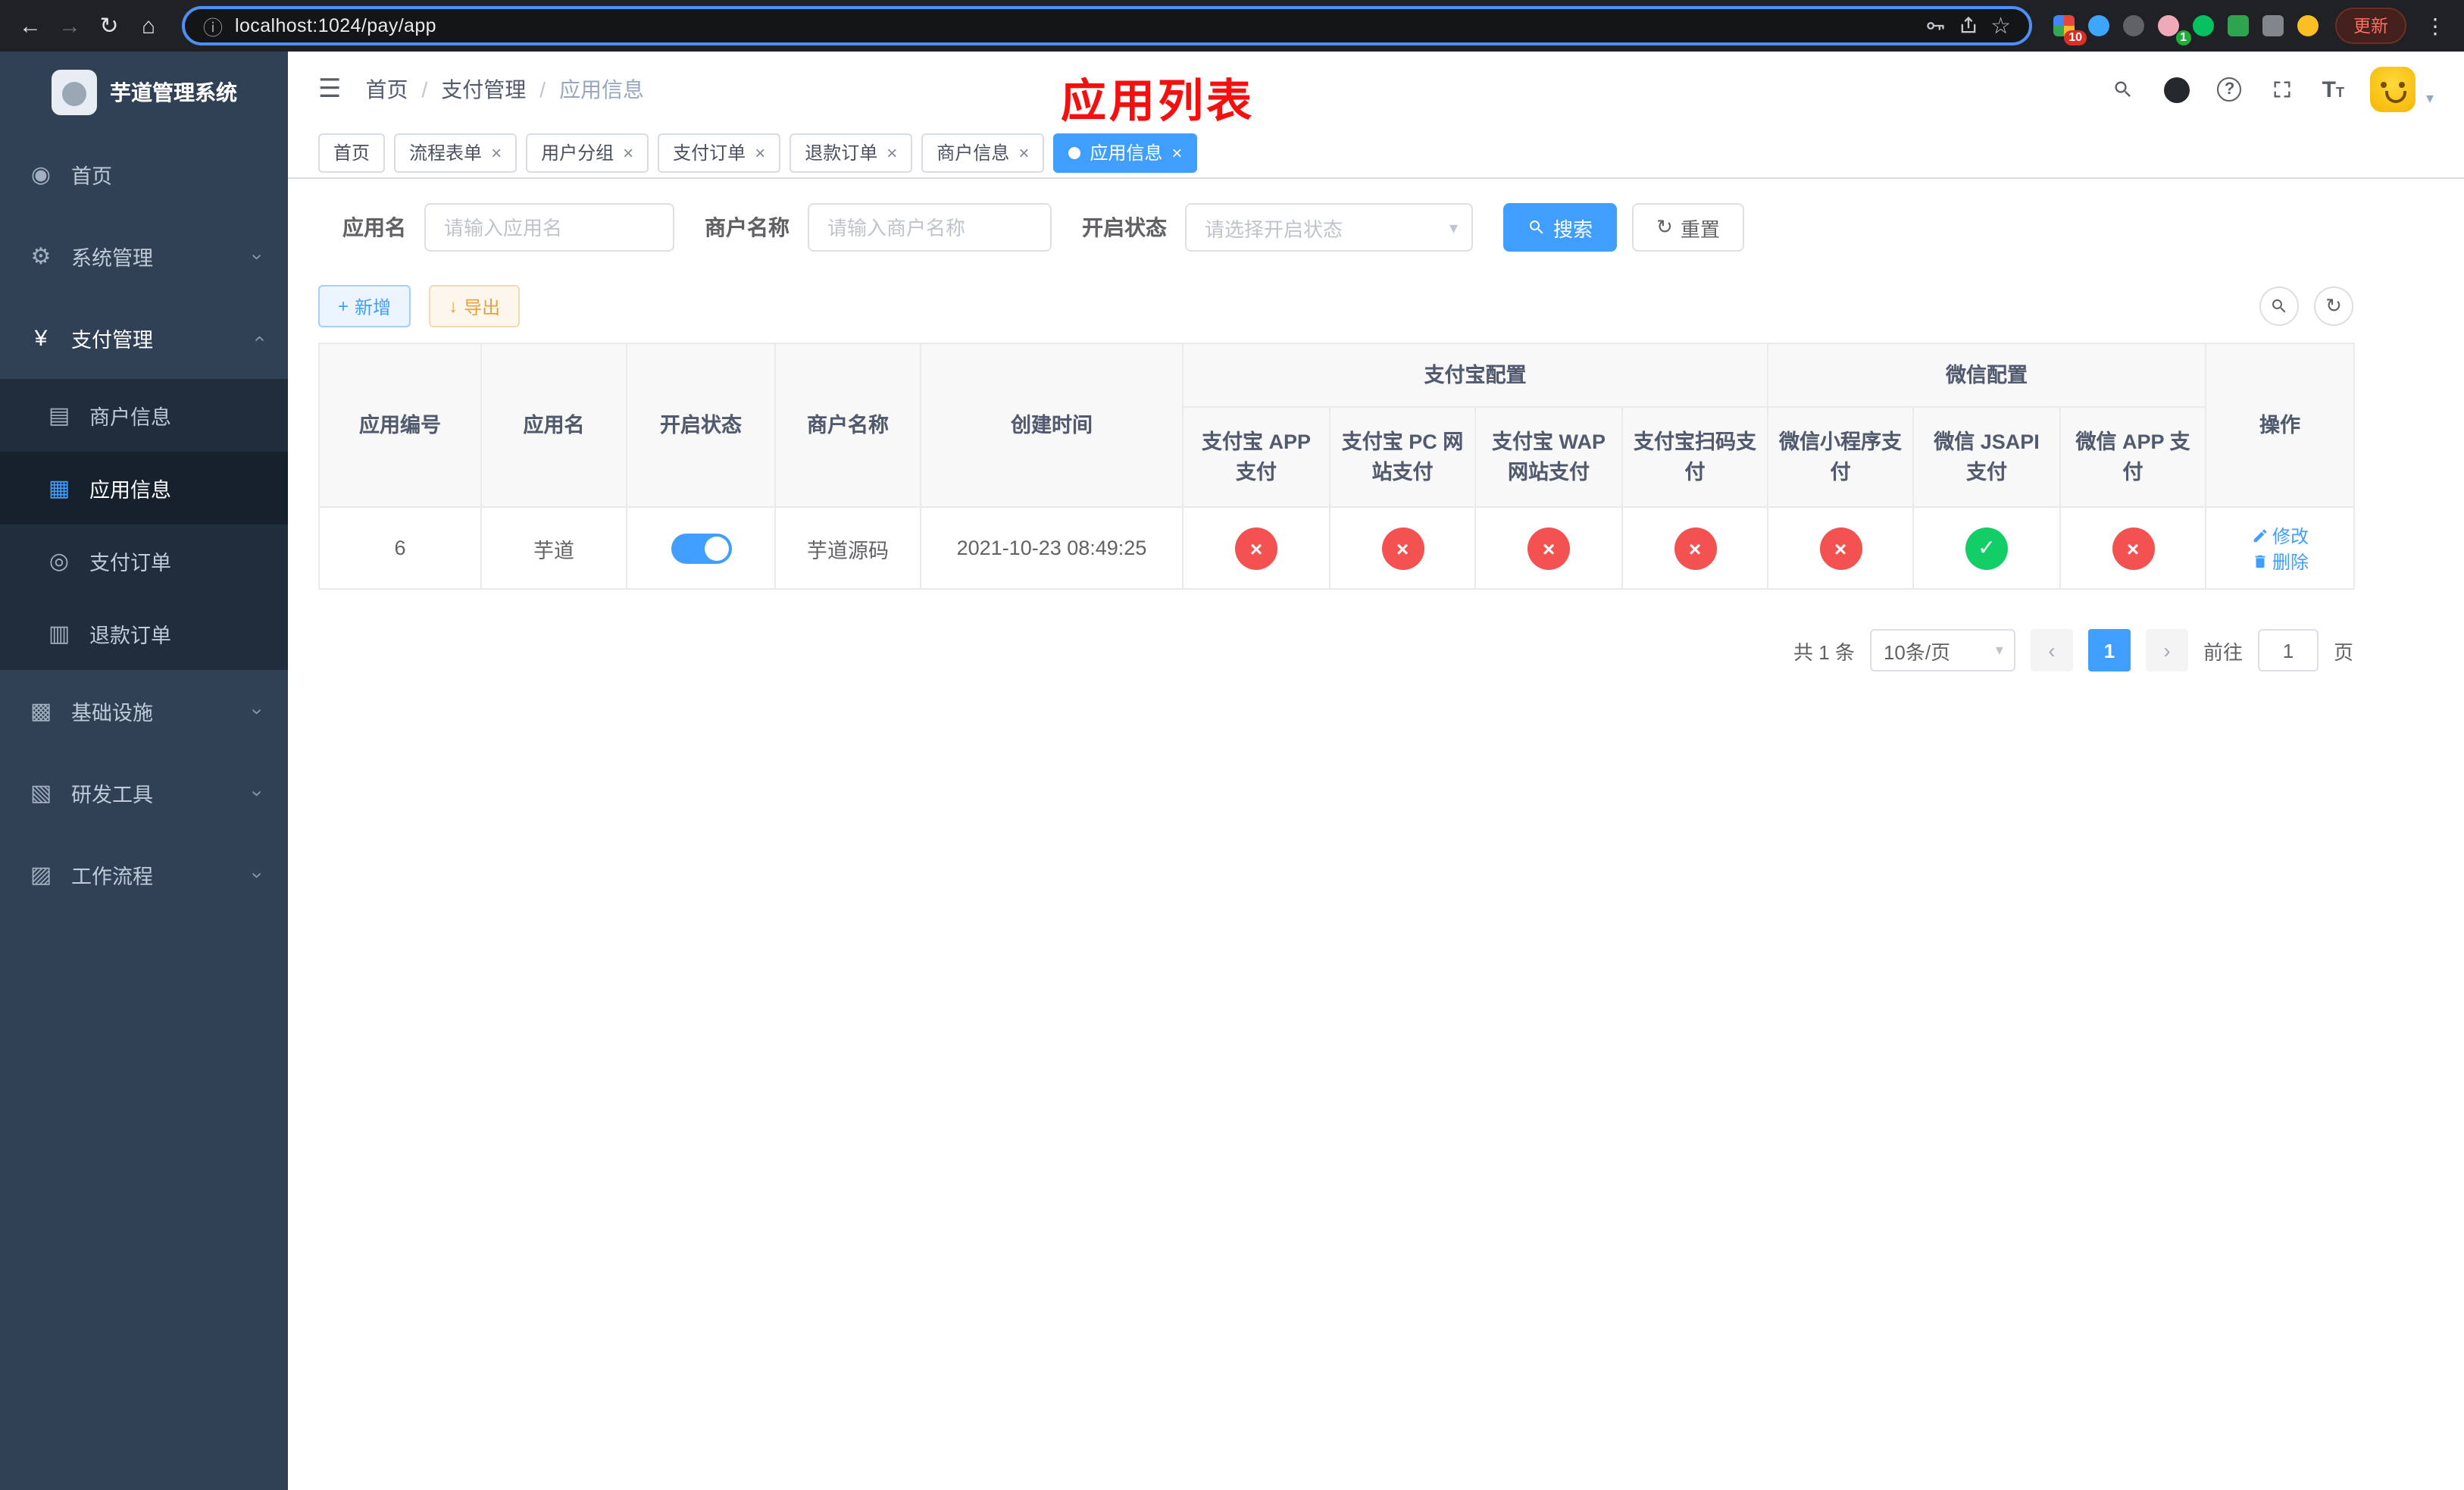 The image size is (2464, 1490). What do you see at coordinates (1560, 227) in the screenshot?
I see `search-button: 搜索` at bounding box center [1560, 227].